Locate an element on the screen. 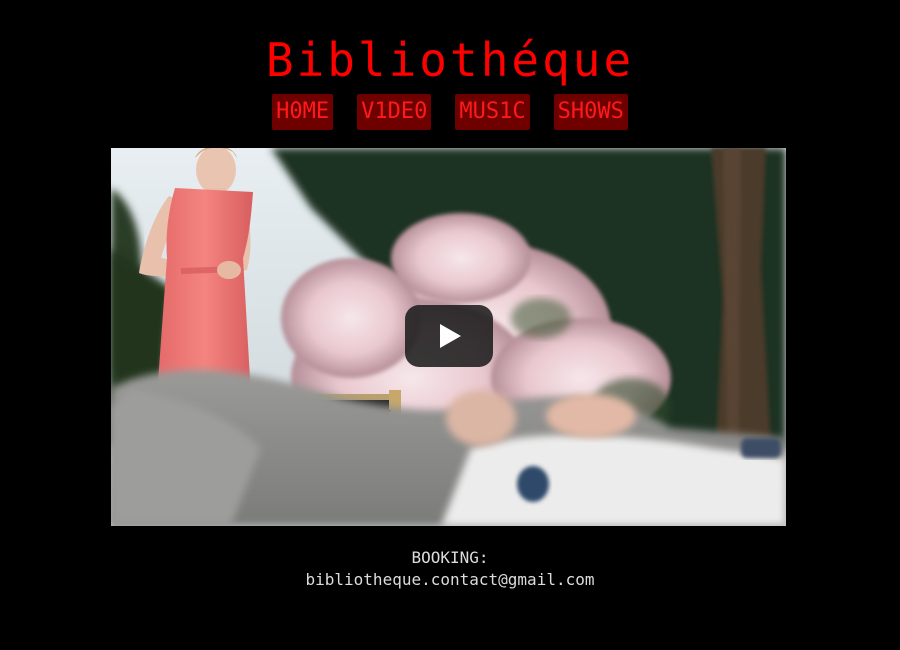 Image resolution: width=900 pixels, height=650 pixels. main-nav: H0ME V1DE0 MUS1C SH0WS is located at coordinates (450, 112).